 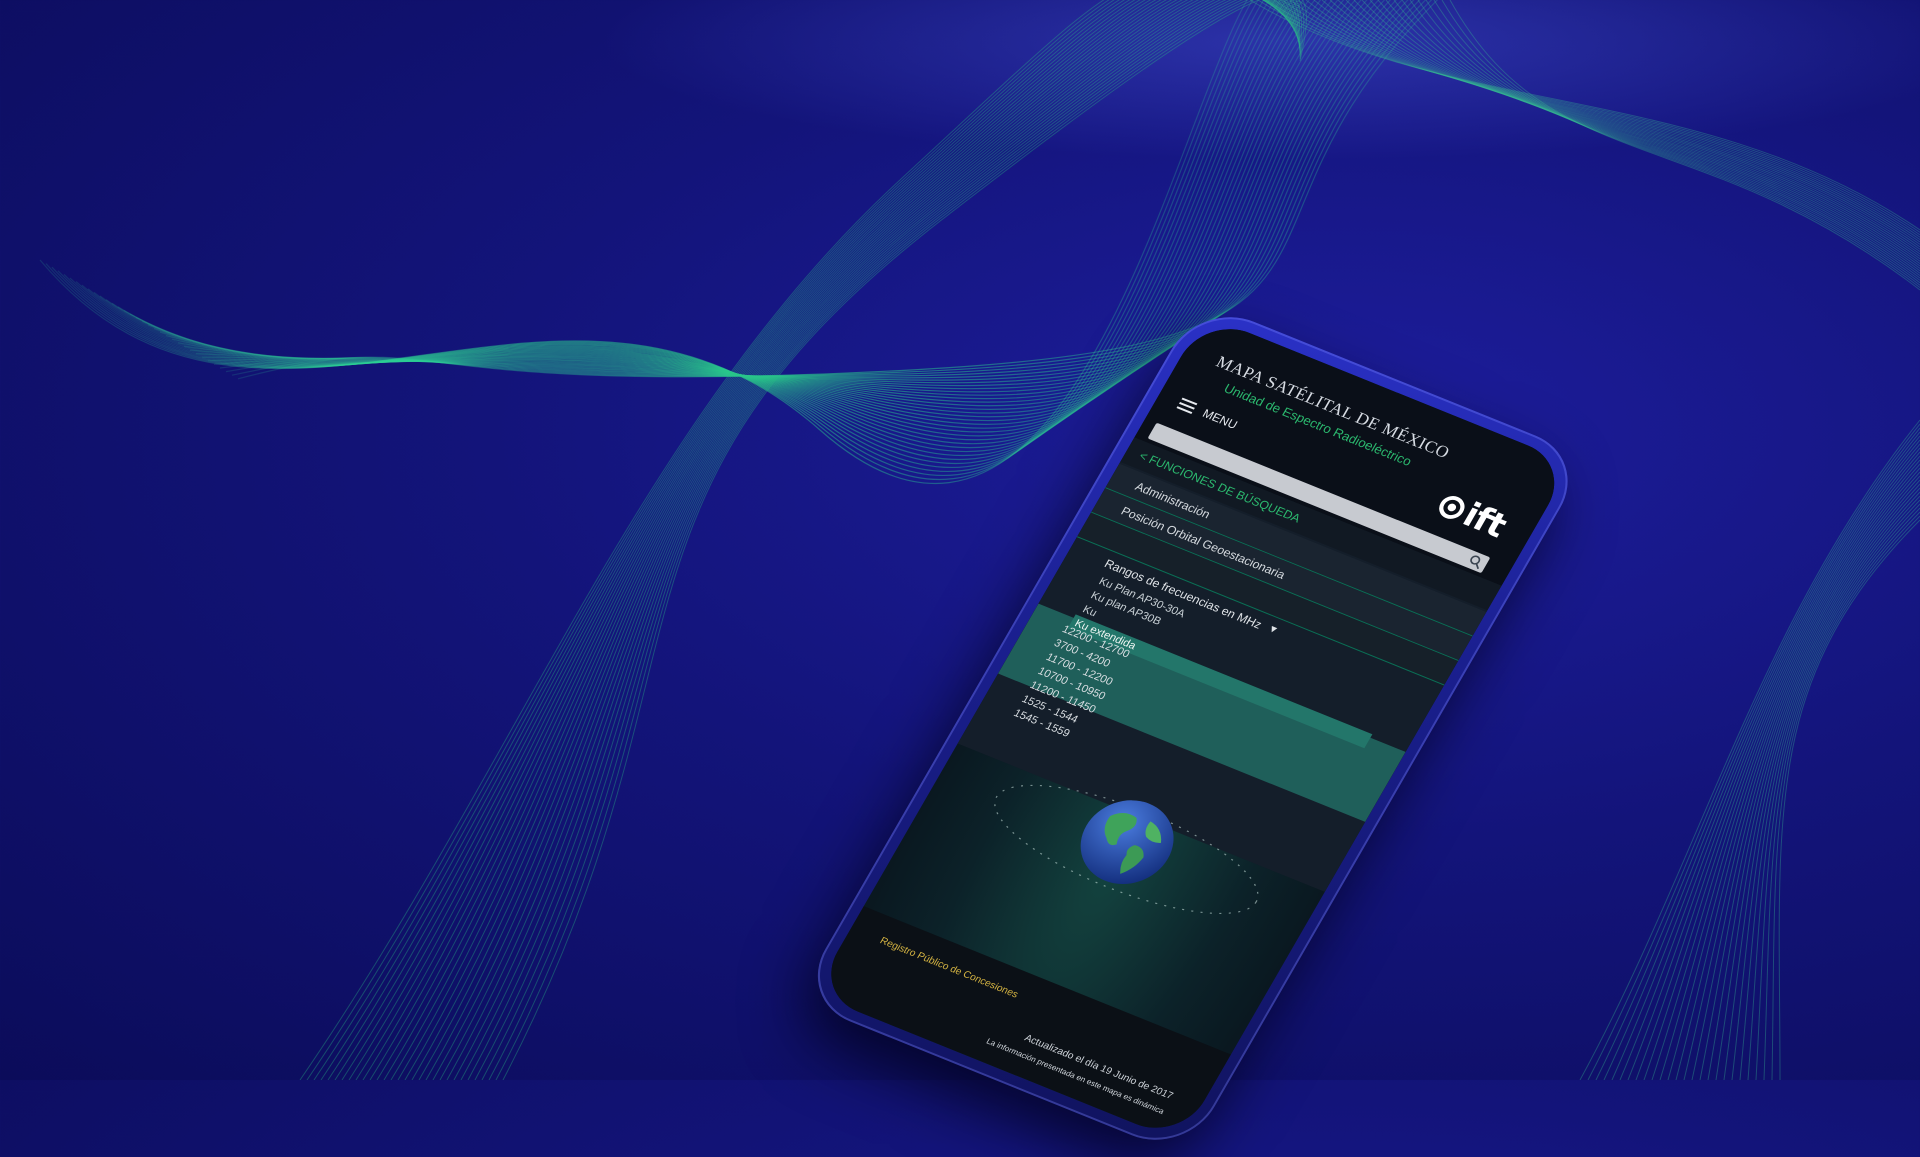 What do you see at coordinates (1273, 630) in the screenshot?
I see `caret-down-icon: ▼` at bounding box center [1273, 630].